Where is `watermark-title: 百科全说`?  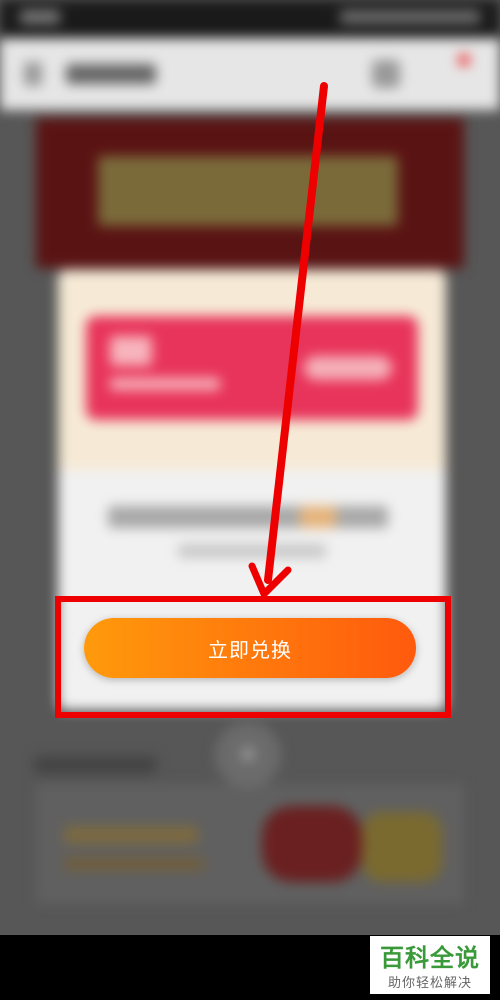
watermark-title: 百科全说 is located at coordinates (430, 958).